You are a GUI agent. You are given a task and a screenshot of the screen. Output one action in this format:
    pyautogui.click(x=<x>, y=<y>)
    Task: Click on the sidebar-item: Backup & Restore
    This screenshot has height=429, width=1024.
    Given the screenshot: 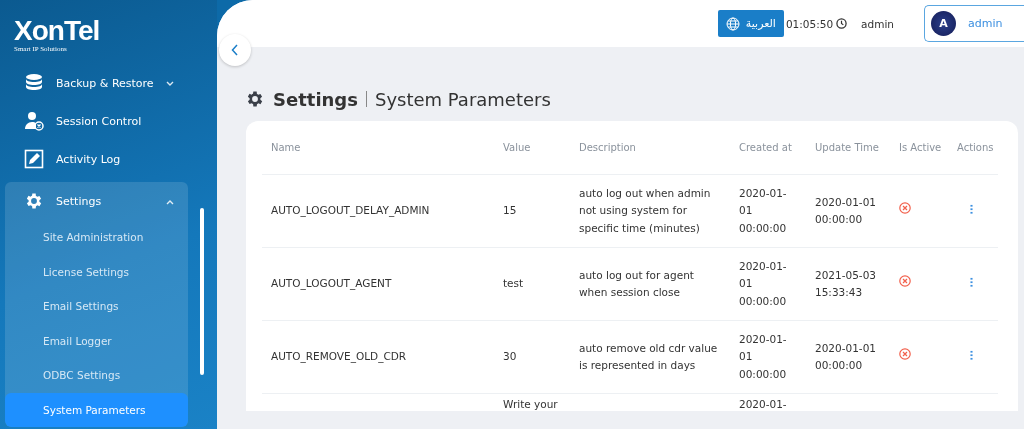 What is the action you would take?
    pyautogui.click(x=96, y=83)
    